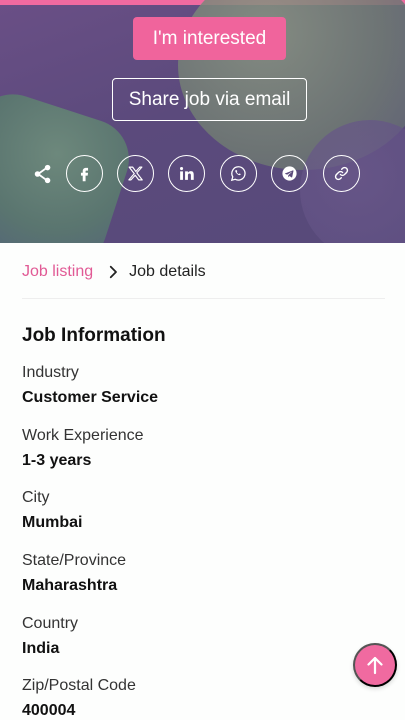  I want to click on breadcrumb: Job listing Job details, so click(114, 272).